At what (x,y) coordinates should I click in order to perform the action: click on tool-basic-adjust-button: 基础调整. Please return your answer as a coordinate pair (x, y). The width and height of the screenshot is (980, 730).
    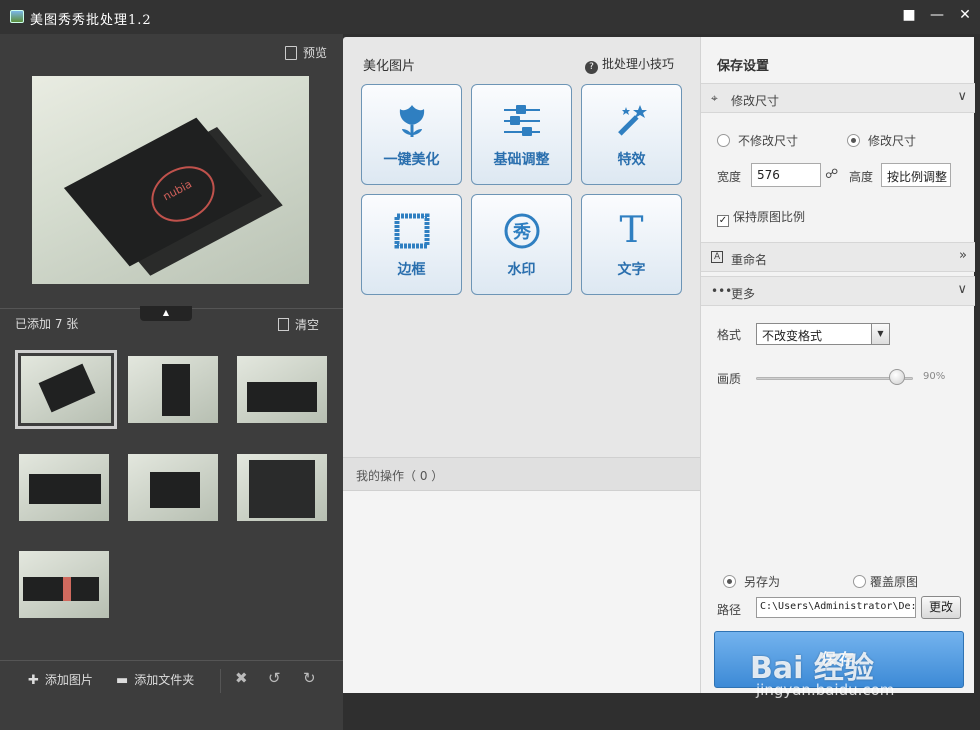
    Looking at the image, I should click on (521, 134).